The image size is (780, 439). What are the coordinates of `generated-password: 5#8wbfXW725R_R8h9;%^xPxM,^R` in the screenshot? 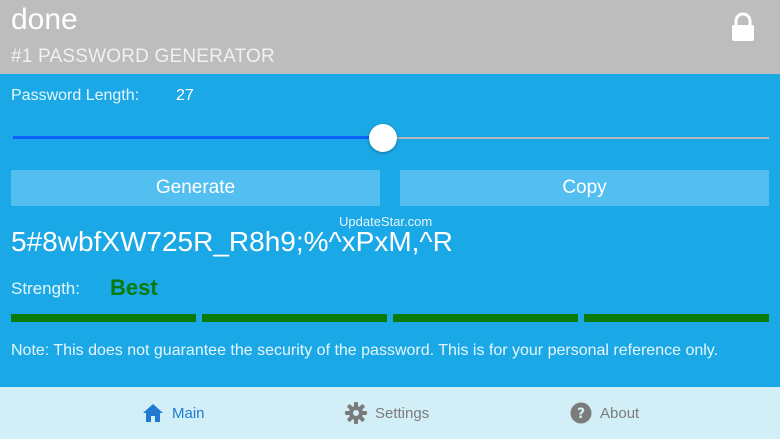 It's located at (232, 241).